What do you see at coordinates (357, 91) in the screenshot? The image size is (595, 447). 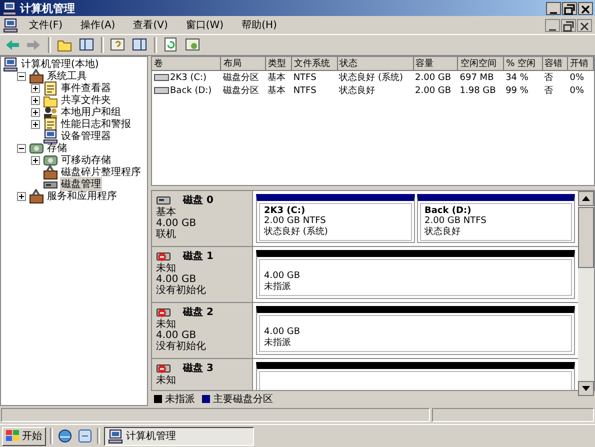 I see `table-cell: 状态良好` at bounding box center [357, 91].